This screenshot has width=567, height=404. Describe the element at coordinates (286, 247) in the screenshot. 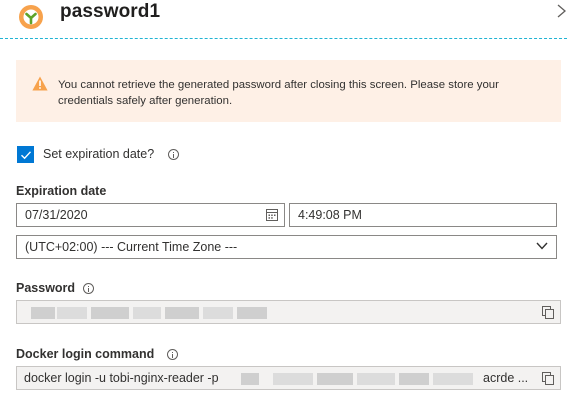

I see `timezone-dropdown: (UTC+02:00) --- Current Time Zone ---` at that location.